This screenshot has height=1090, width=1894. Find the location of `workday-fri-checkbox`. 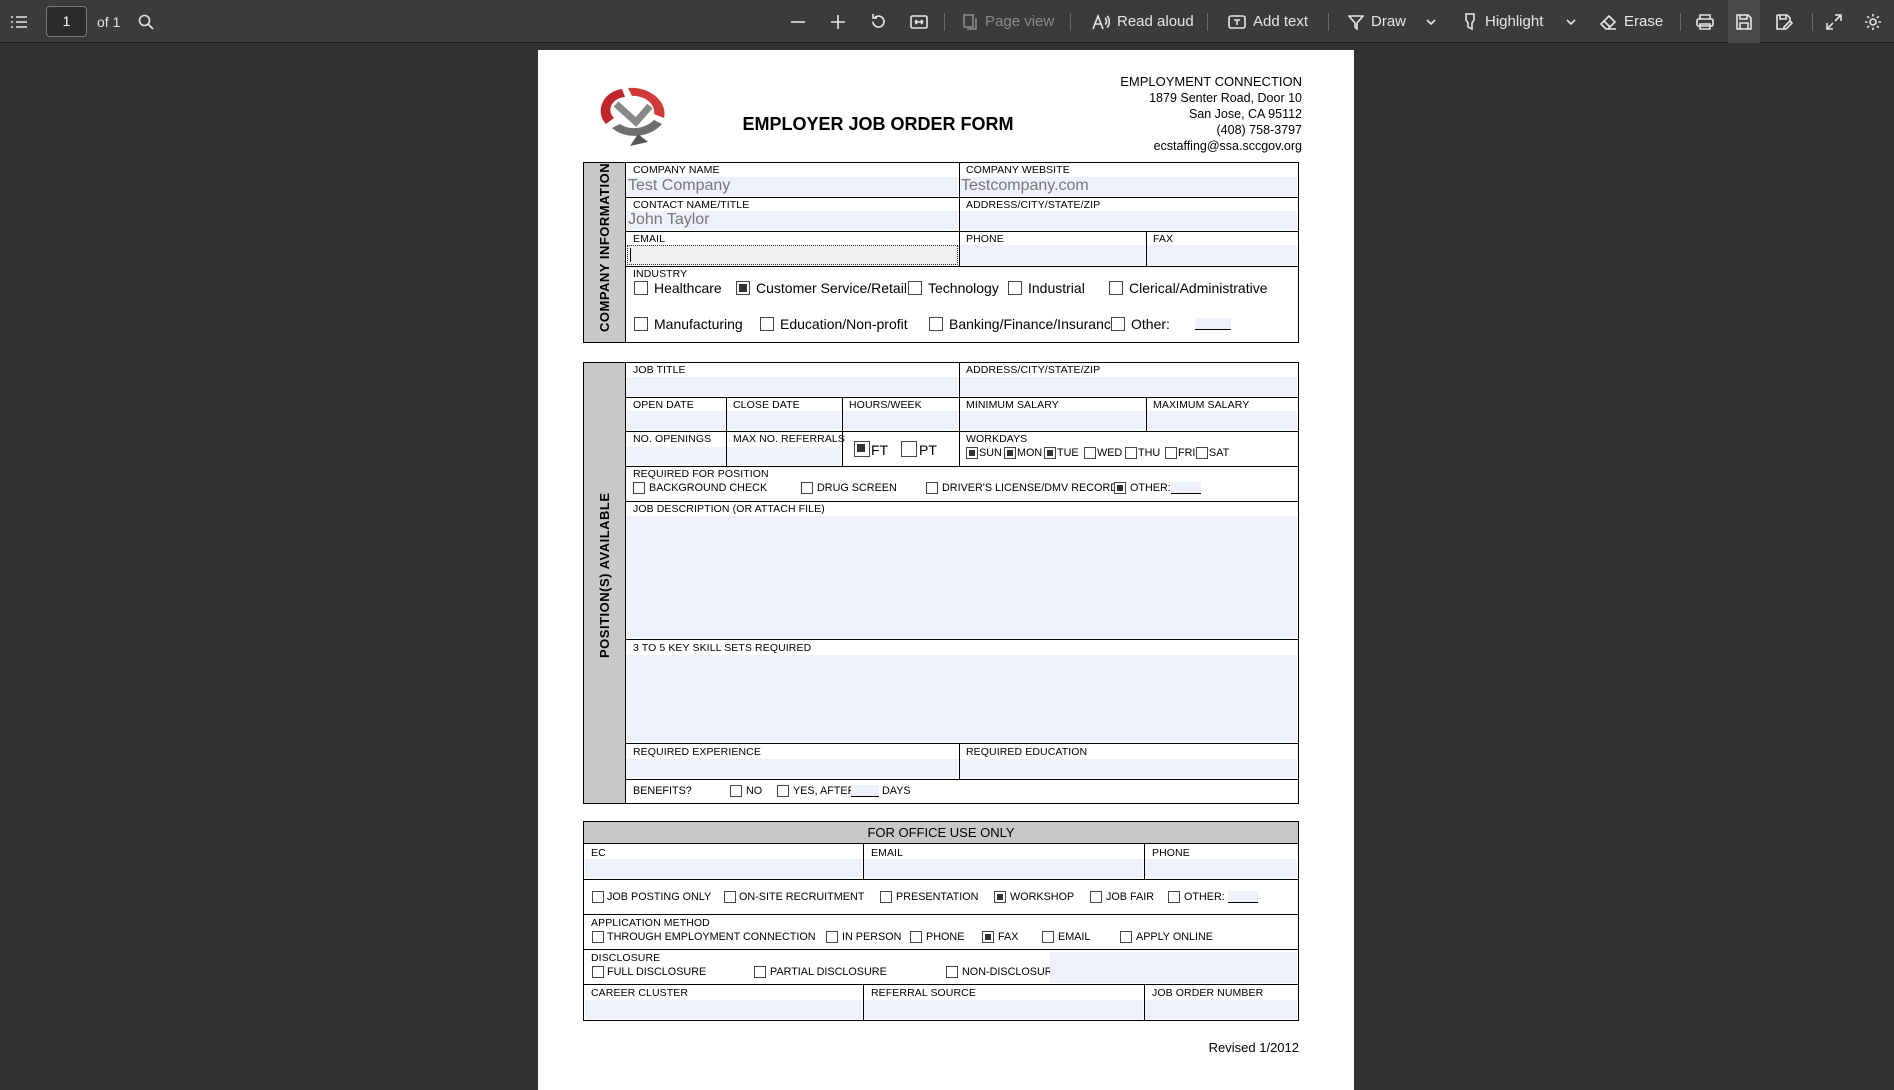

workday-fri-checkbox is located at coordinates (1171, 453).